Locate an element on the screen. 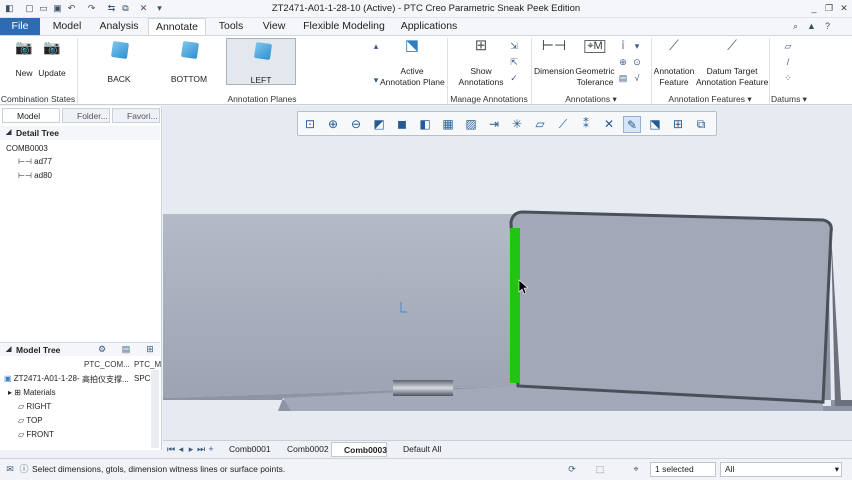  active-annotation-plane-button: ⬔ Active Annotation Plane is located at coordinates (412, 63).